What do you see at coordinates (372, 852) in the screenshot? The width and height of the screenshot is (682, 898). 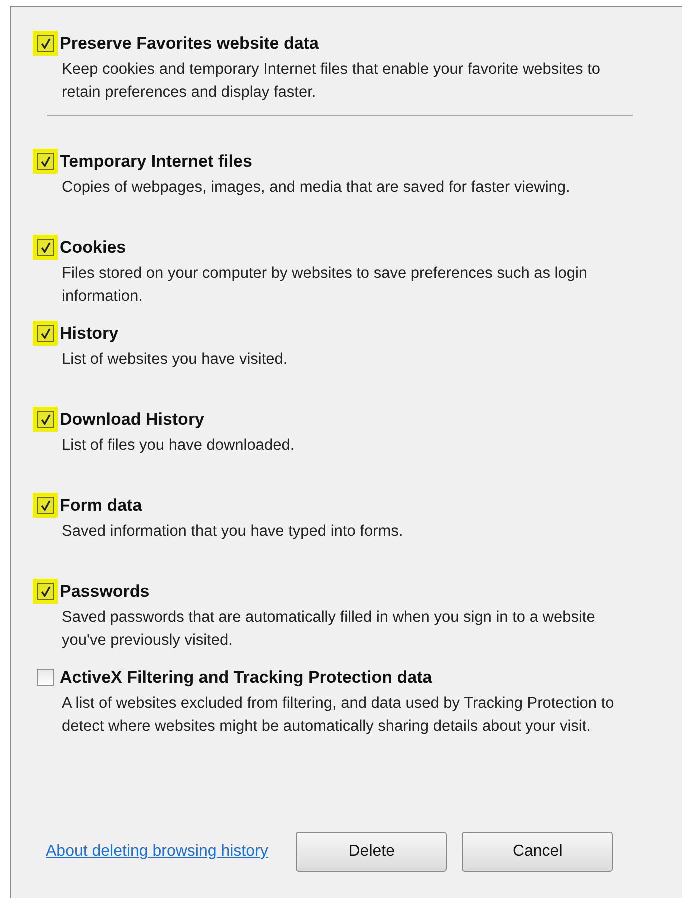 I see `delete-button: Delete` at bounding box center [372, 852].